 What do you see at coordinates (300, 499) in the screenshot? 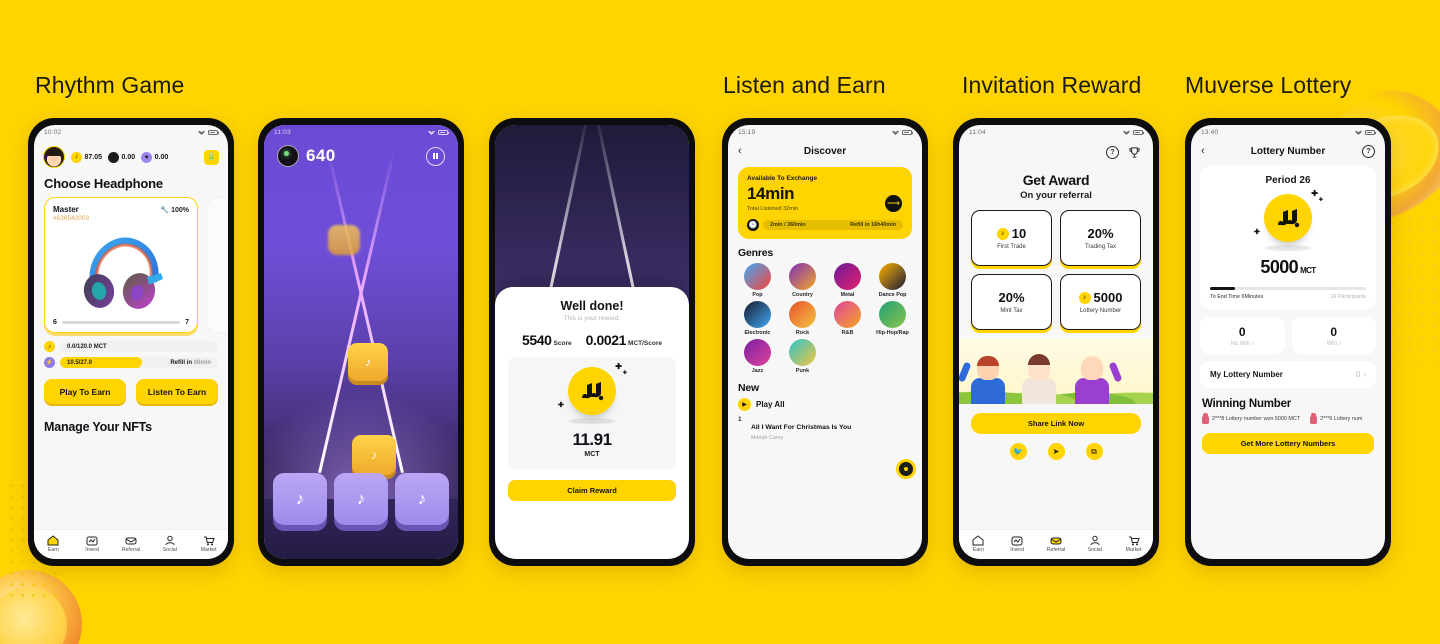
I see `tap-pad-left: ♪` at bounding box center [300, 499].